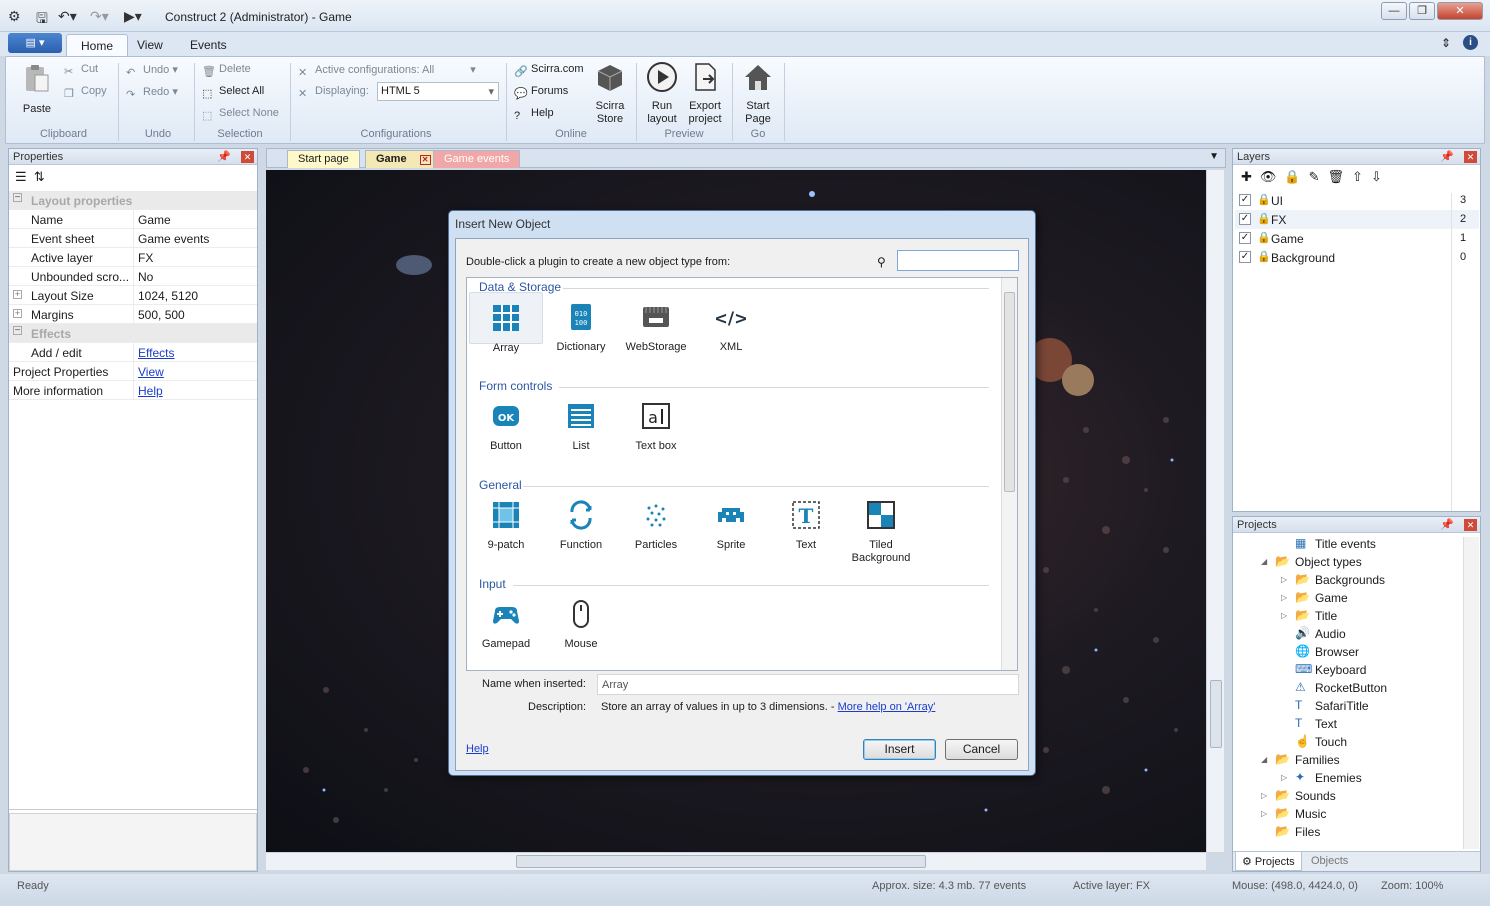 The height and width of the screenshot is (906, 1490). What do you see at coordinates (1329, 861) in the screenshot?
I see `tab-objects: Objects` at bounding box center [1329, 861].